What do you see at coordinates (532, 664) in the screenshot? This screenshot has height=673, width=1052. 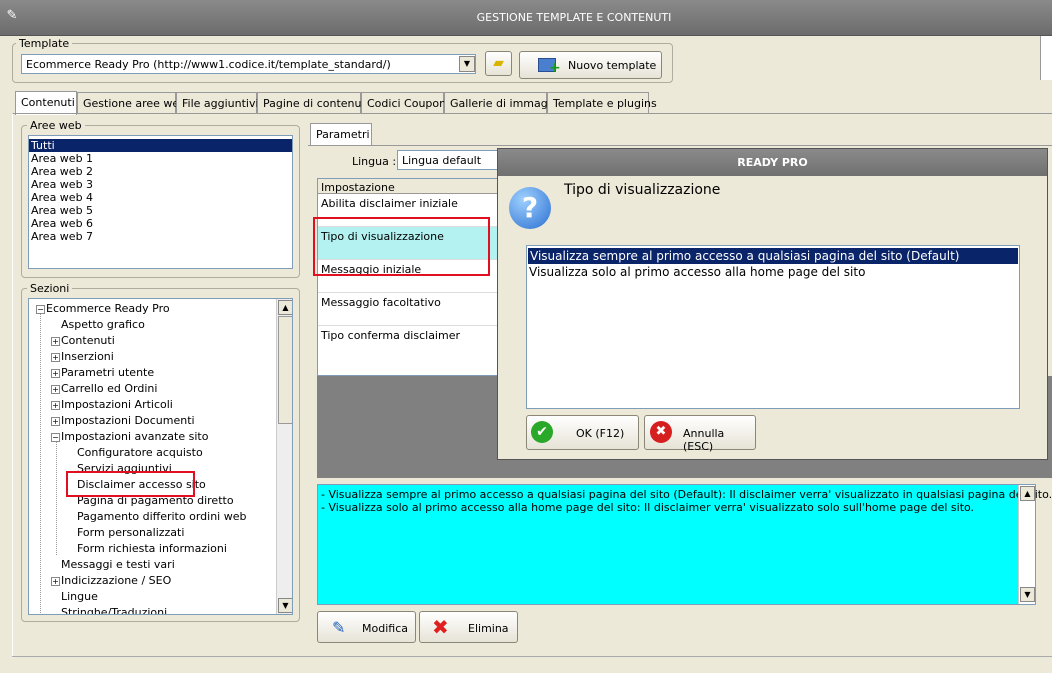 I see `status-bar` at bounding box center [532, 664].